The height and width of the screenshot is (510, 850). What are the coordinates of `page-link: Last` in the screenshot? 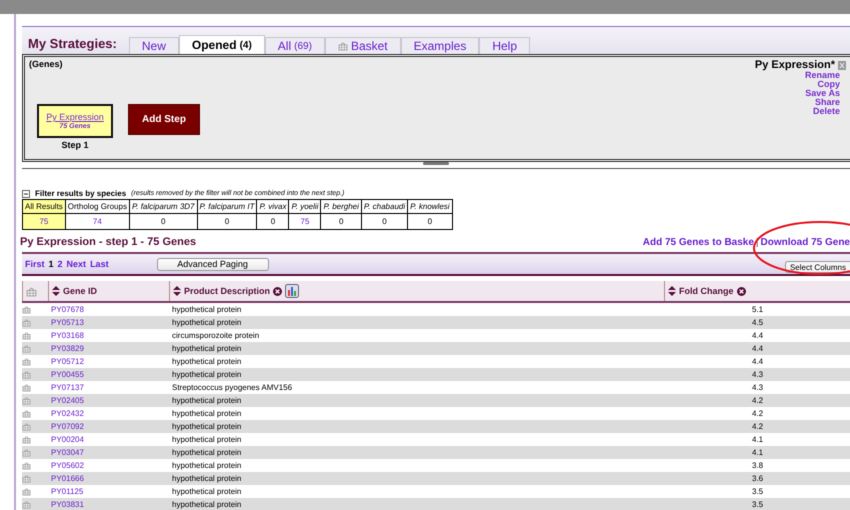 It's located at (99, 264).